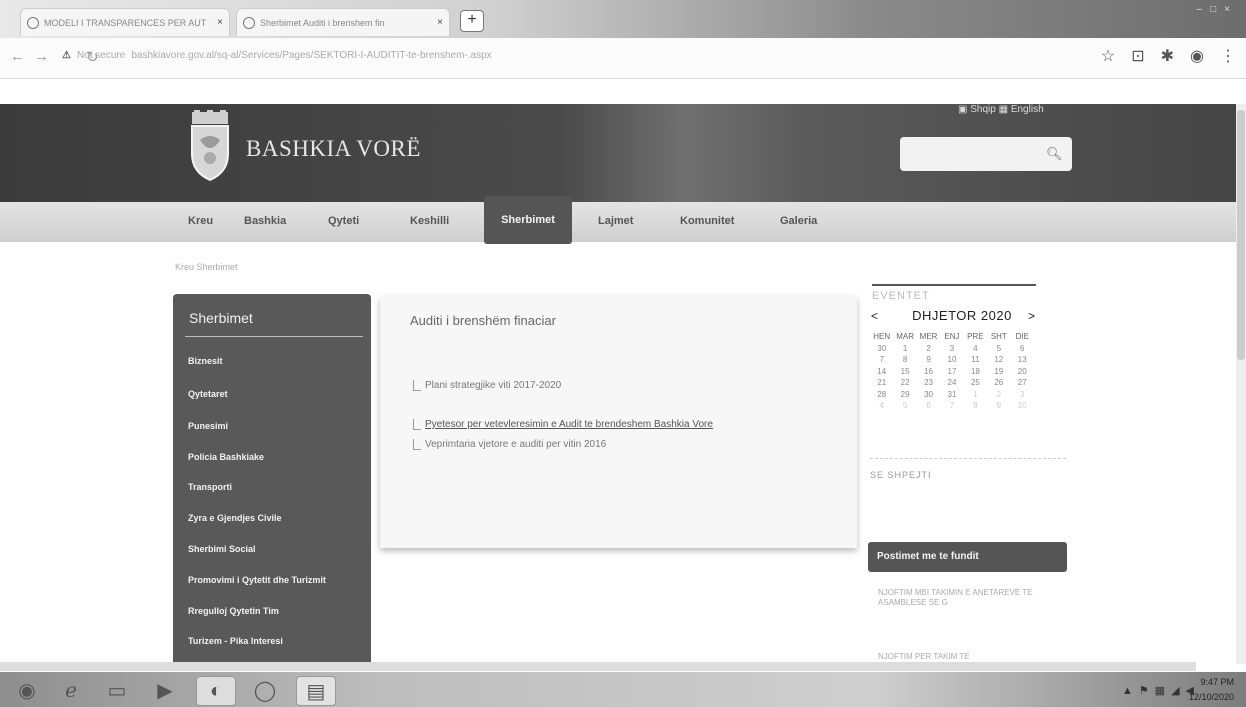  I want to click on browser-tab-1: MODELI I TRANSPARENCES PER AUT ×, so click(125, 22).